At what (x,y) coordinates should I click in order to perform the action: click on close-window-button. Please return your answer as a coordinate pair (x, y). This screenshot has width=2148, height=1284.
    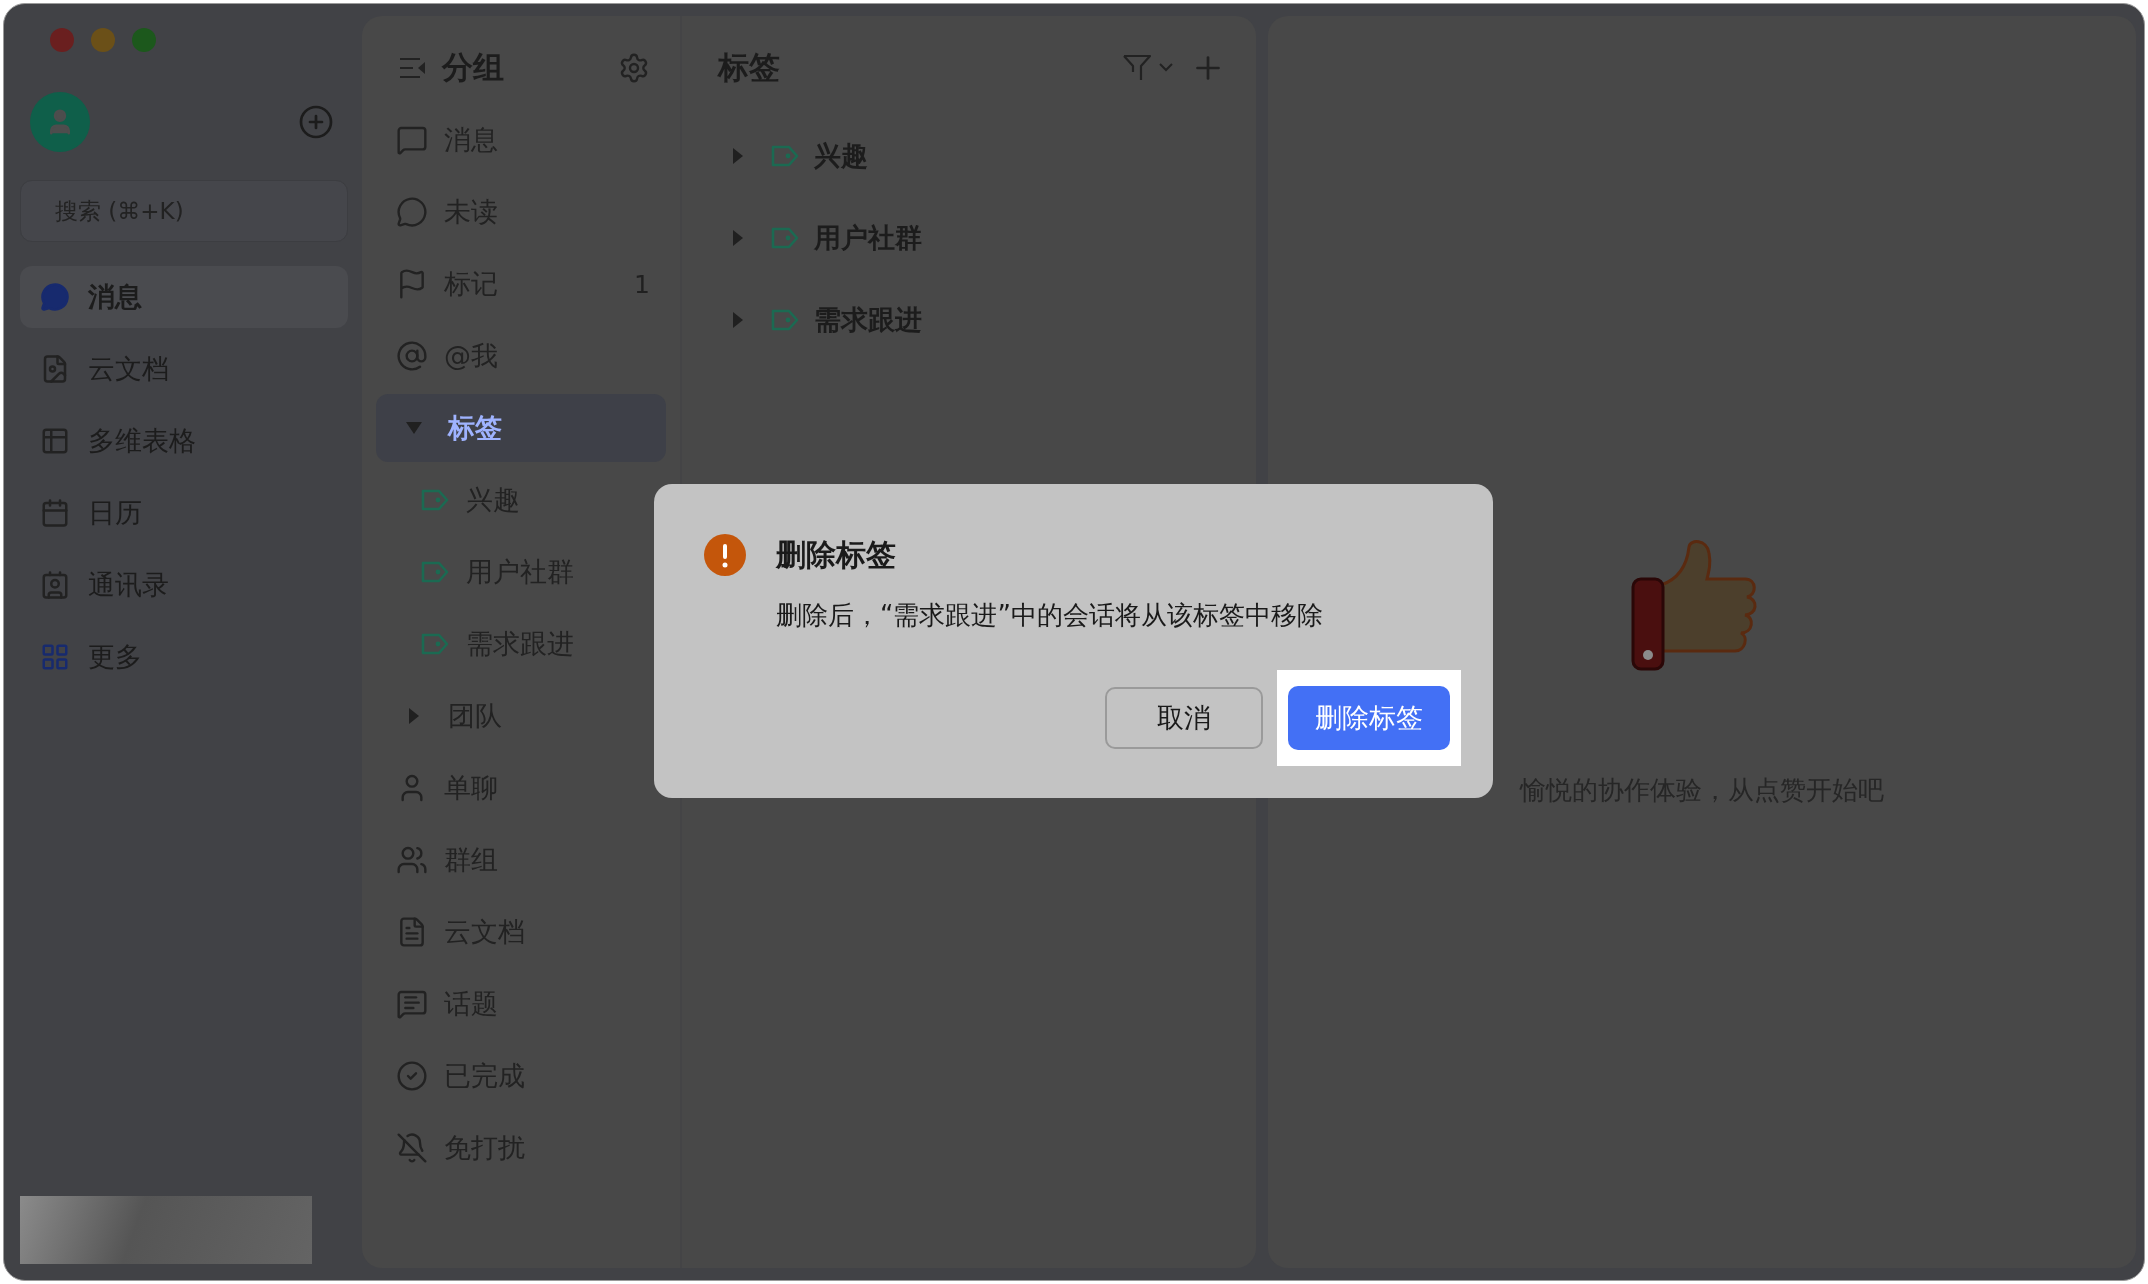
    Looking at the image, I should click on (62, 40).